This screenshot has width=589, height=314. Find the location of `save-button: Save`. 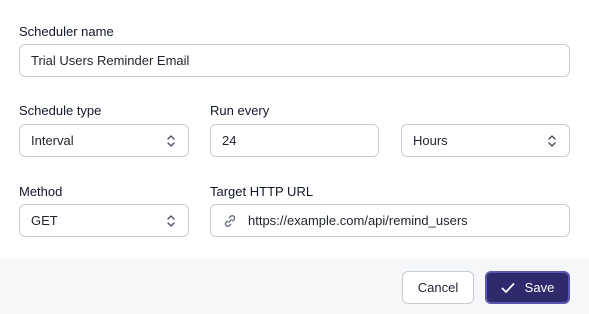

save-button: Save is located at coordinates (527, 287).